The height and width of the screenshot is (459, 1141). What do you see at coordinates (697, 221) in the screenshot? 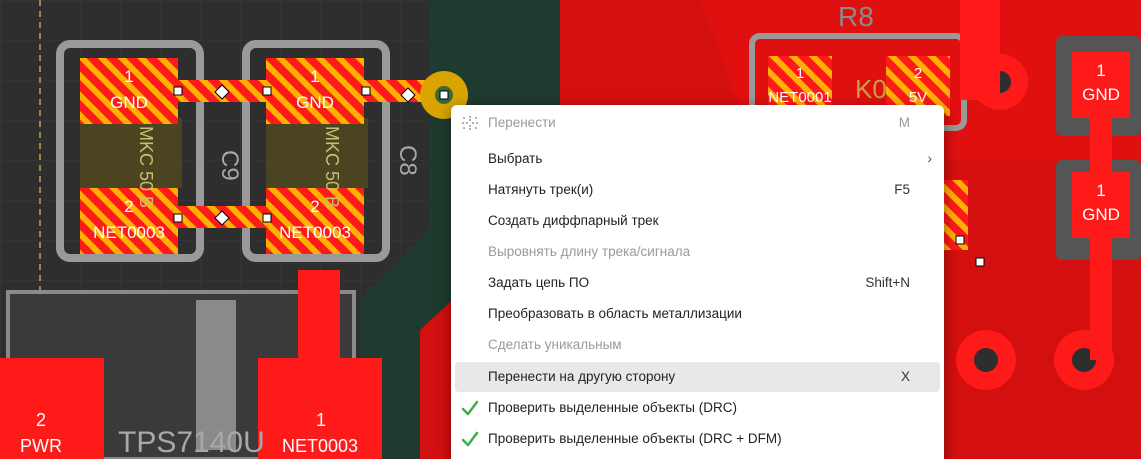
I see `menu-item-diff-pair: Создать диффпарный трек` at bounding box center [697, 221].